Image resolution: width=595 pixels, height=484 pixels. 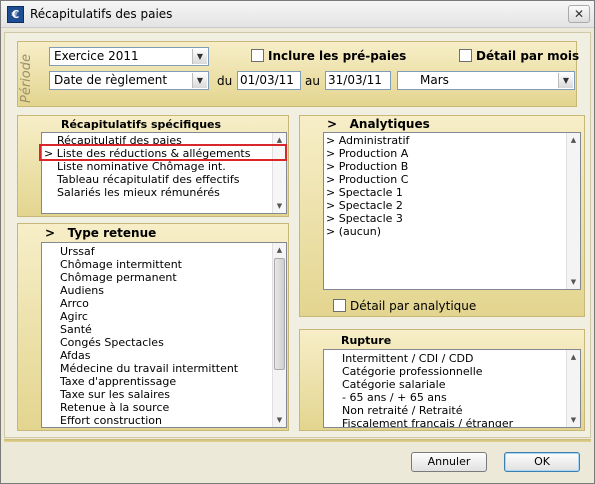 What do you see at coordinates (449, 462) in the screenshot?
I see `cancel-button: Annuler` at bounding box center [449, 462].